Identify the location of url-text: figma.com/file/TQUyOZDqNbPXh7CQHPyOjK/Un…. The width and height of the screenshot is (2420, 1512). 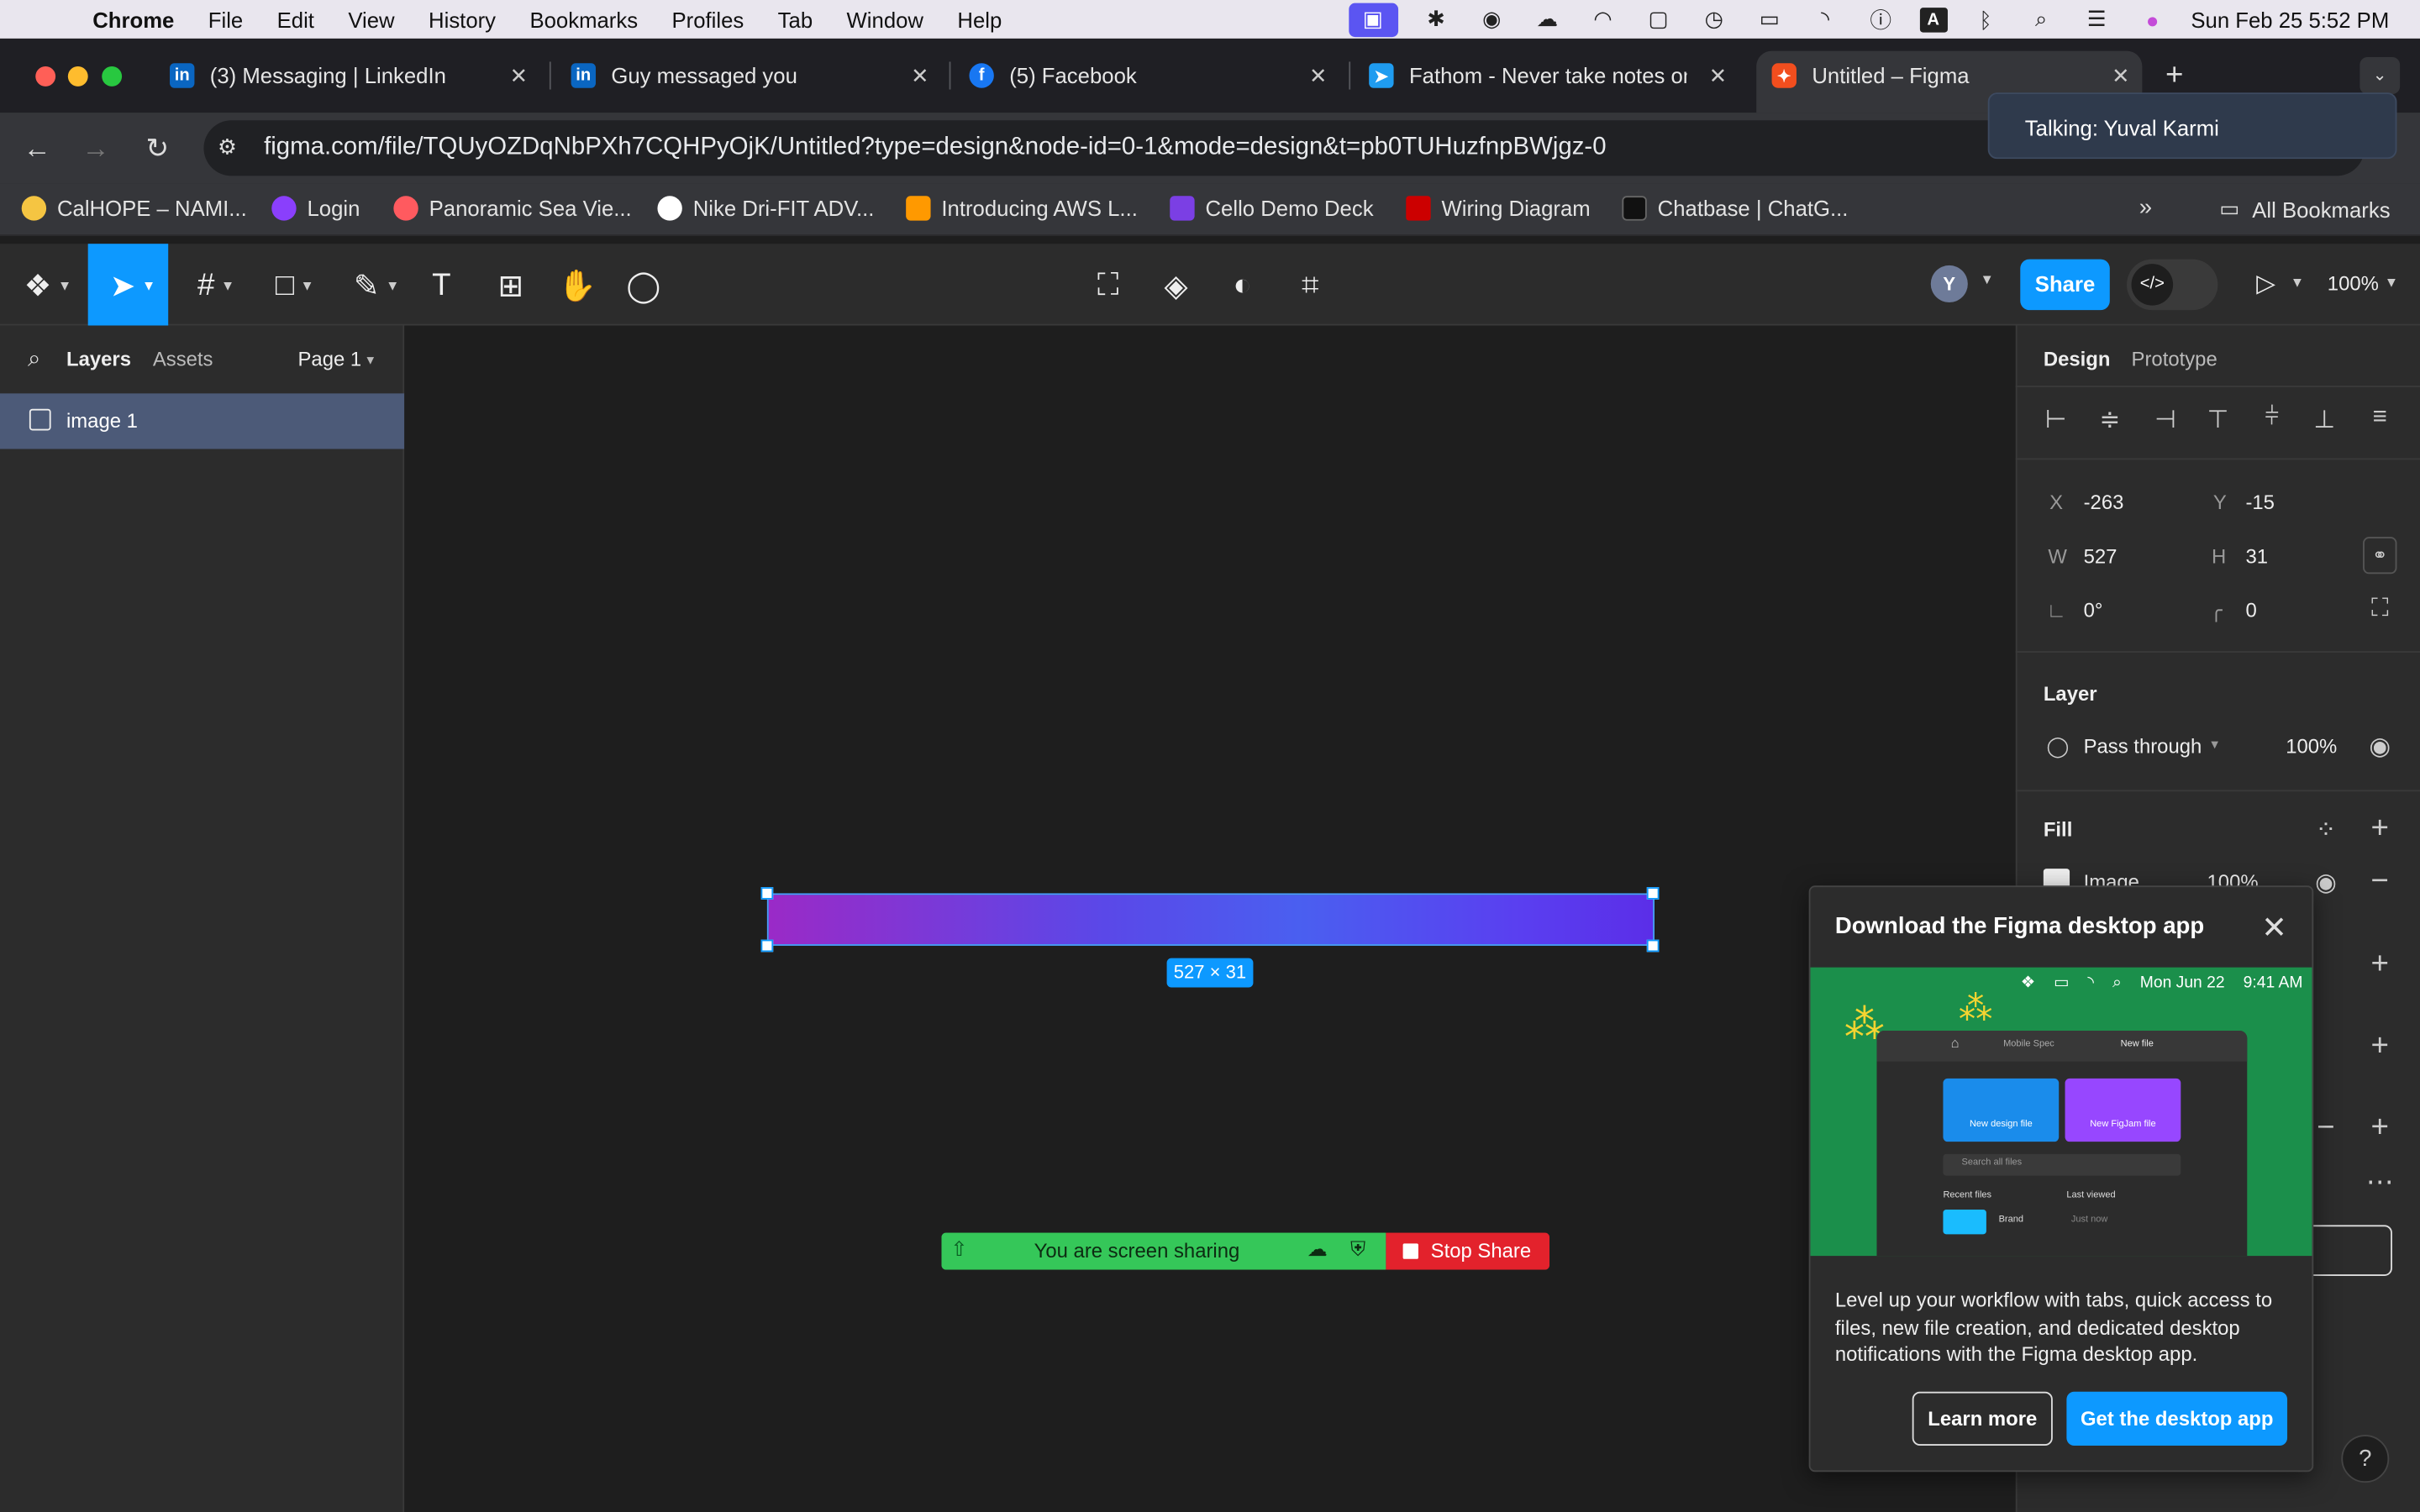
(935, 148).